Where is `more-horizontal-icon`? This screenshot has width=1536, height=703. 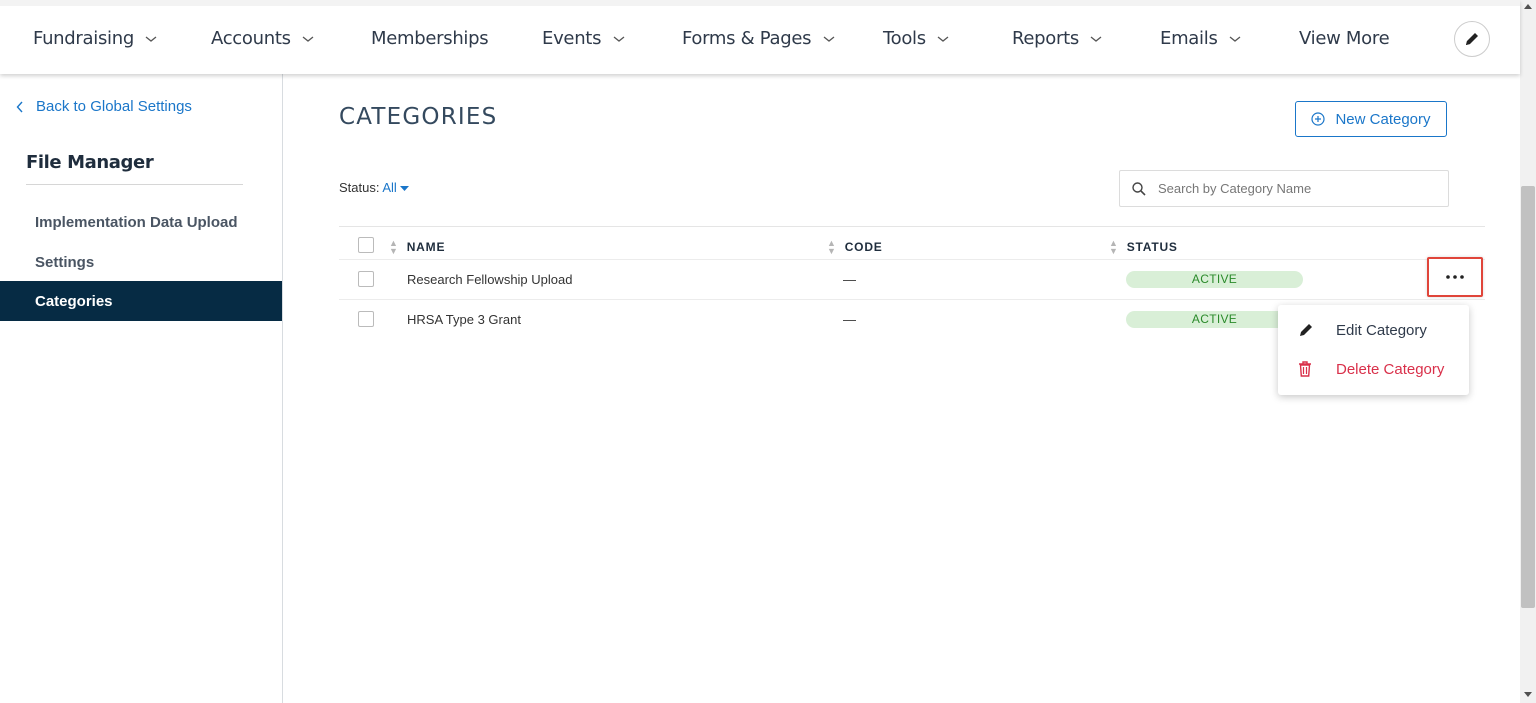 more-horizontal-icon is located at coordinates (1455, 277).